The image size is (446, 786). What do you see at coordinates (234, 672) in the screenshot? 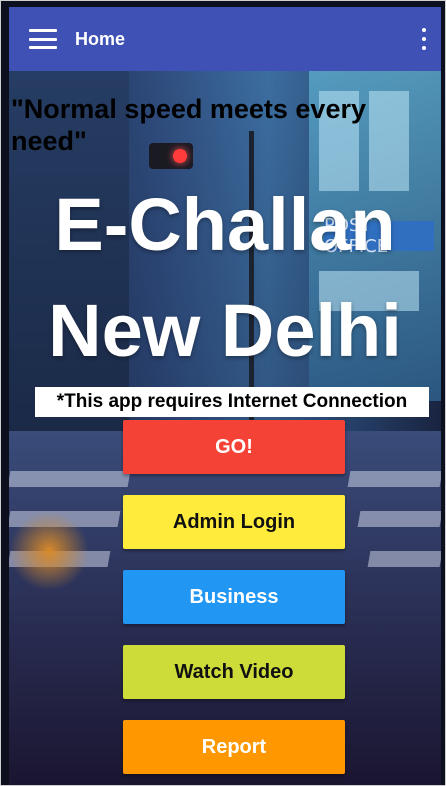
I see `watch-video-button: Watch Video` at bounding box center [234, 672].